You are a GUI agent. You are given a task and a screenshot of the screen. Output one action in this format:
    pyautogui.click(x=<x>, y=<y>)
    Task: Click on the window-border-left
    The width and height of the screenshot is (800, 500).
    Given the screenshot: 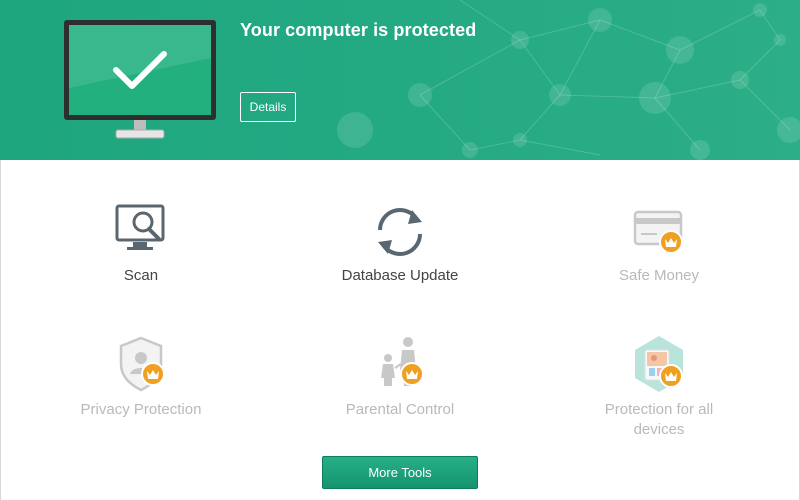 What is the action you would take?
    pyautogui.click(x=0, y=330)
    